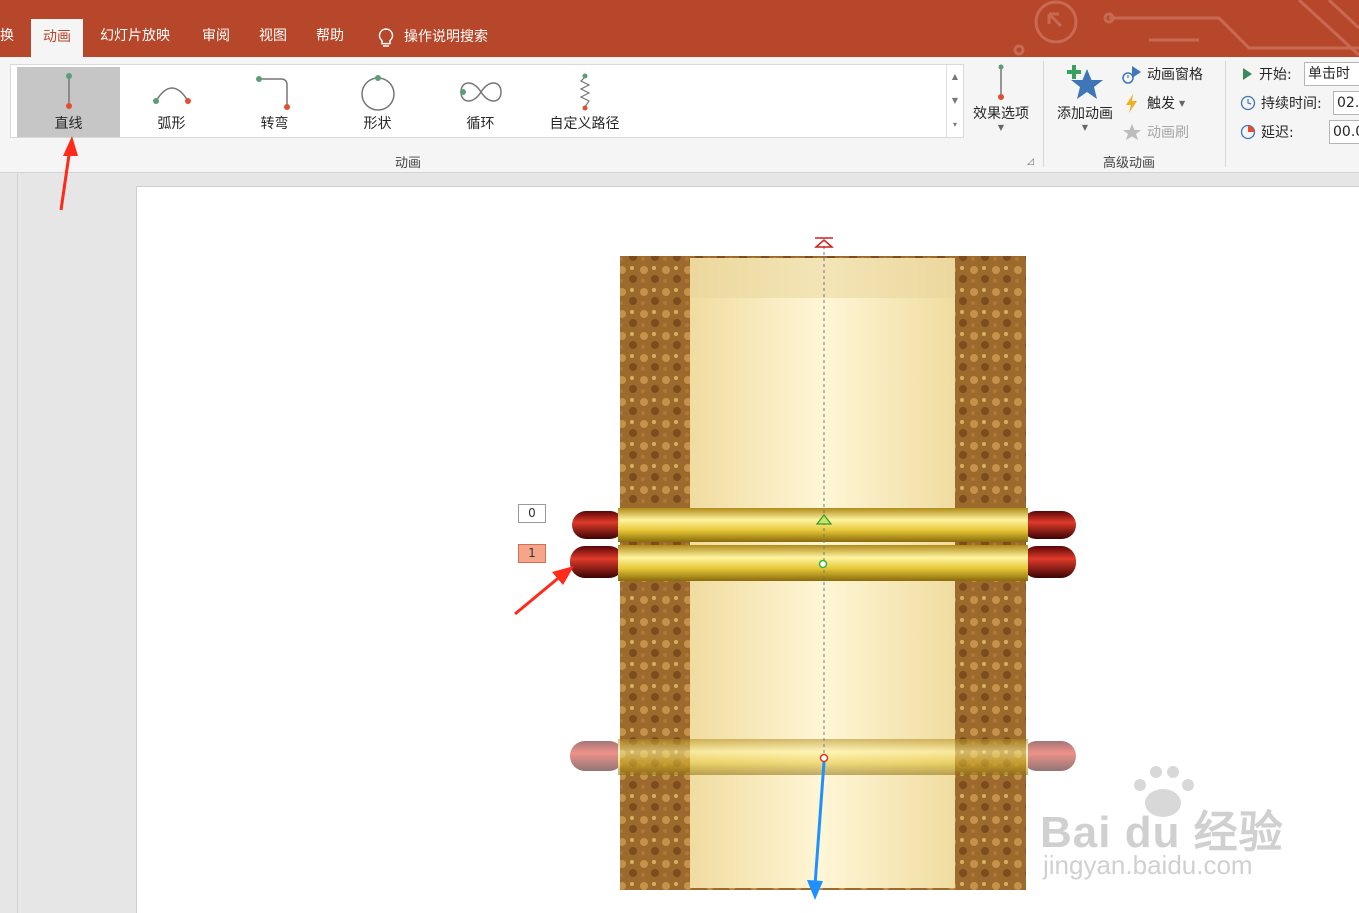 The image size is (1359, 913). I want to click on path-end-marker-icon, so click(824, 758).